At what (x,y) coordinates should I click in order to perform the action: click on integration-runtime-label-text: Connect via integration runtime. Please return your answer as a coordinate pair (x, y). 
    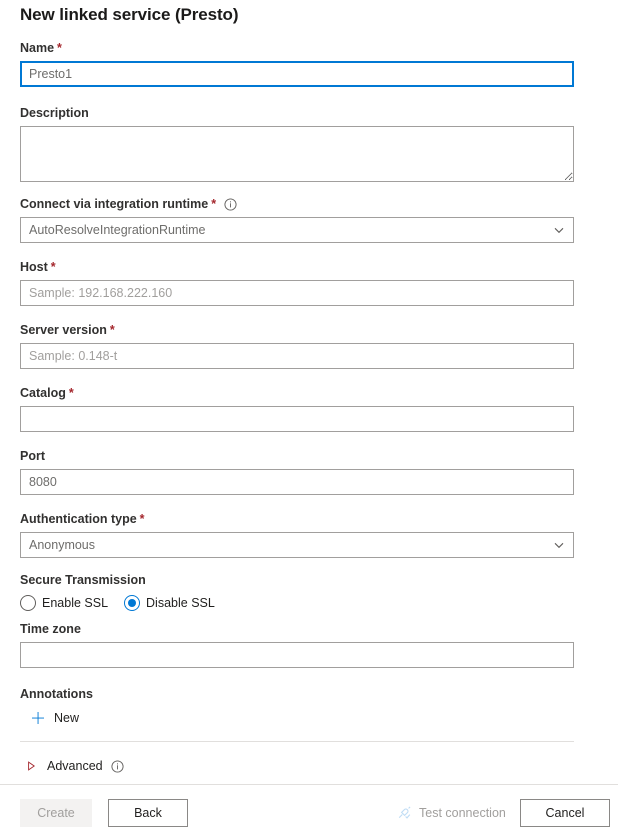
    Looking at the image, I should click on (114, 204).